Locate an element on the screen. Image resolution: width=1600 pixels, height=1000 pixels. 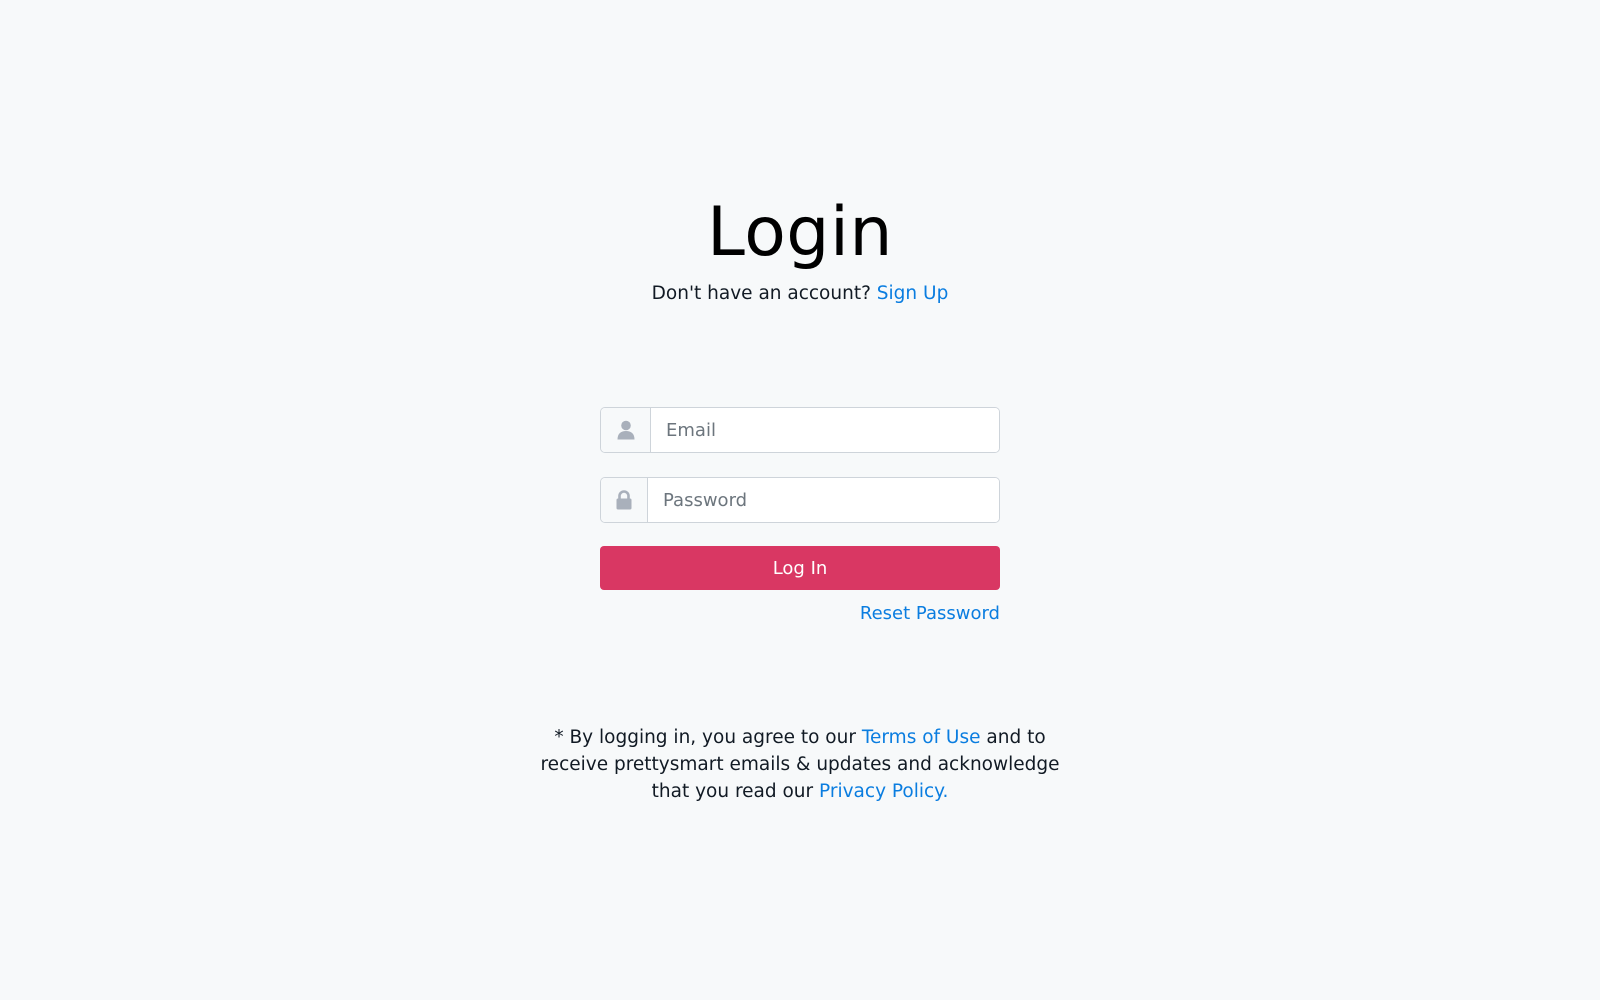
signup-link: Sign Up is located at coordinates (913, 293).